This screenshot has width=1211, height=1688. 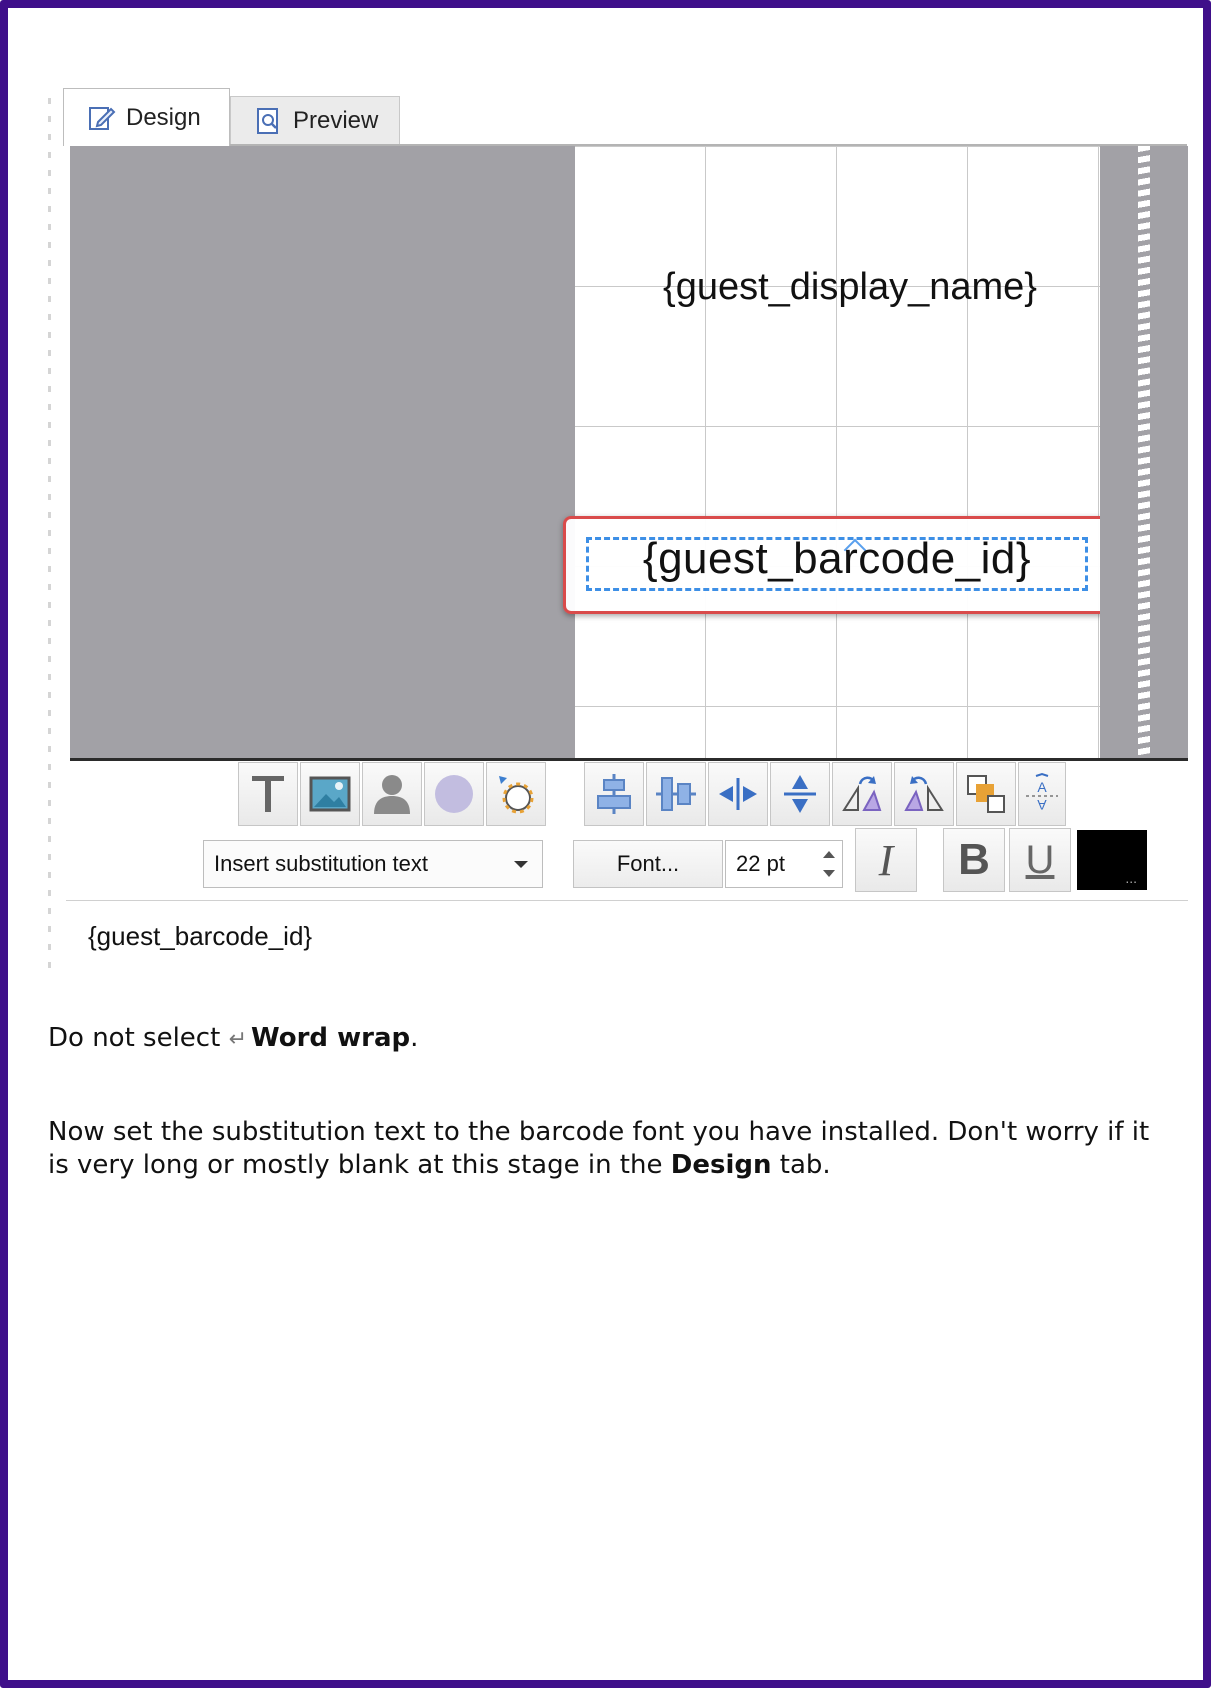 I want to click on circle-shape-icon, so click(x=454, y=794).